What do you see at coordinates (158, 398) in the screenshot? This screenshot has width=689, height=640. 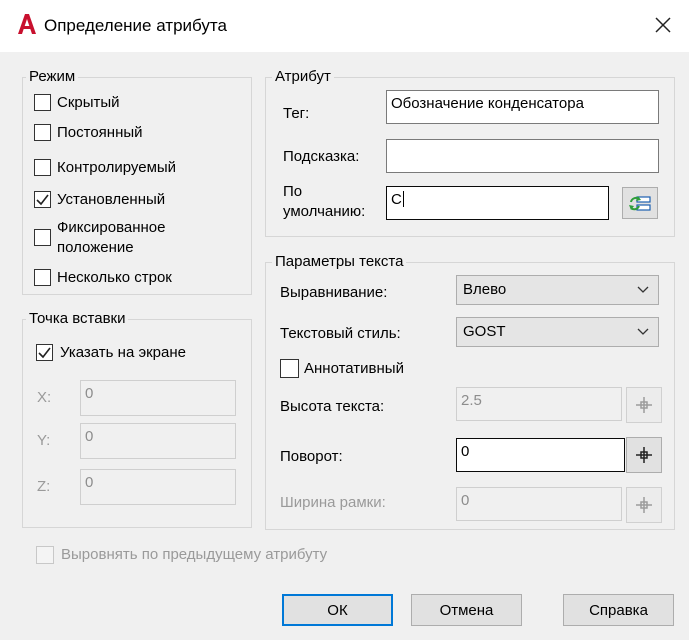 I see `x-input: 0` at bounding box center [158, 398].